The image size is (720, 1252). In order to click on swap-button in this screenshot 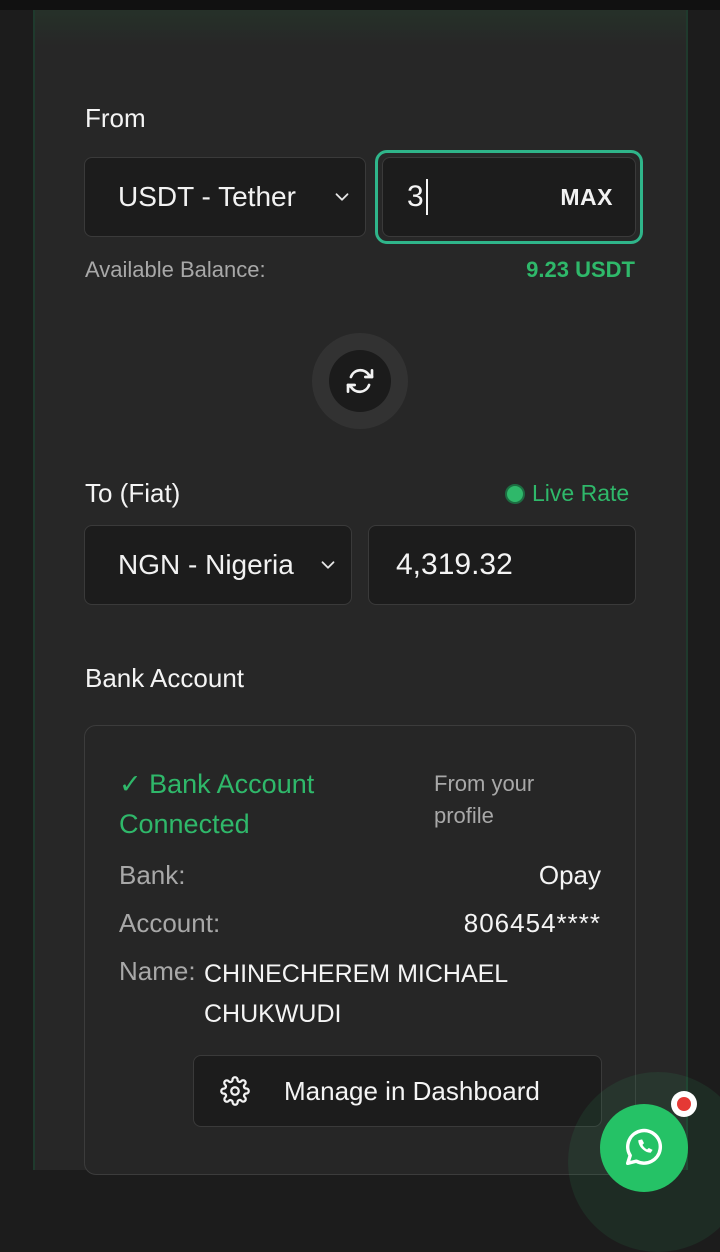, I will do `click(360, 381)`.